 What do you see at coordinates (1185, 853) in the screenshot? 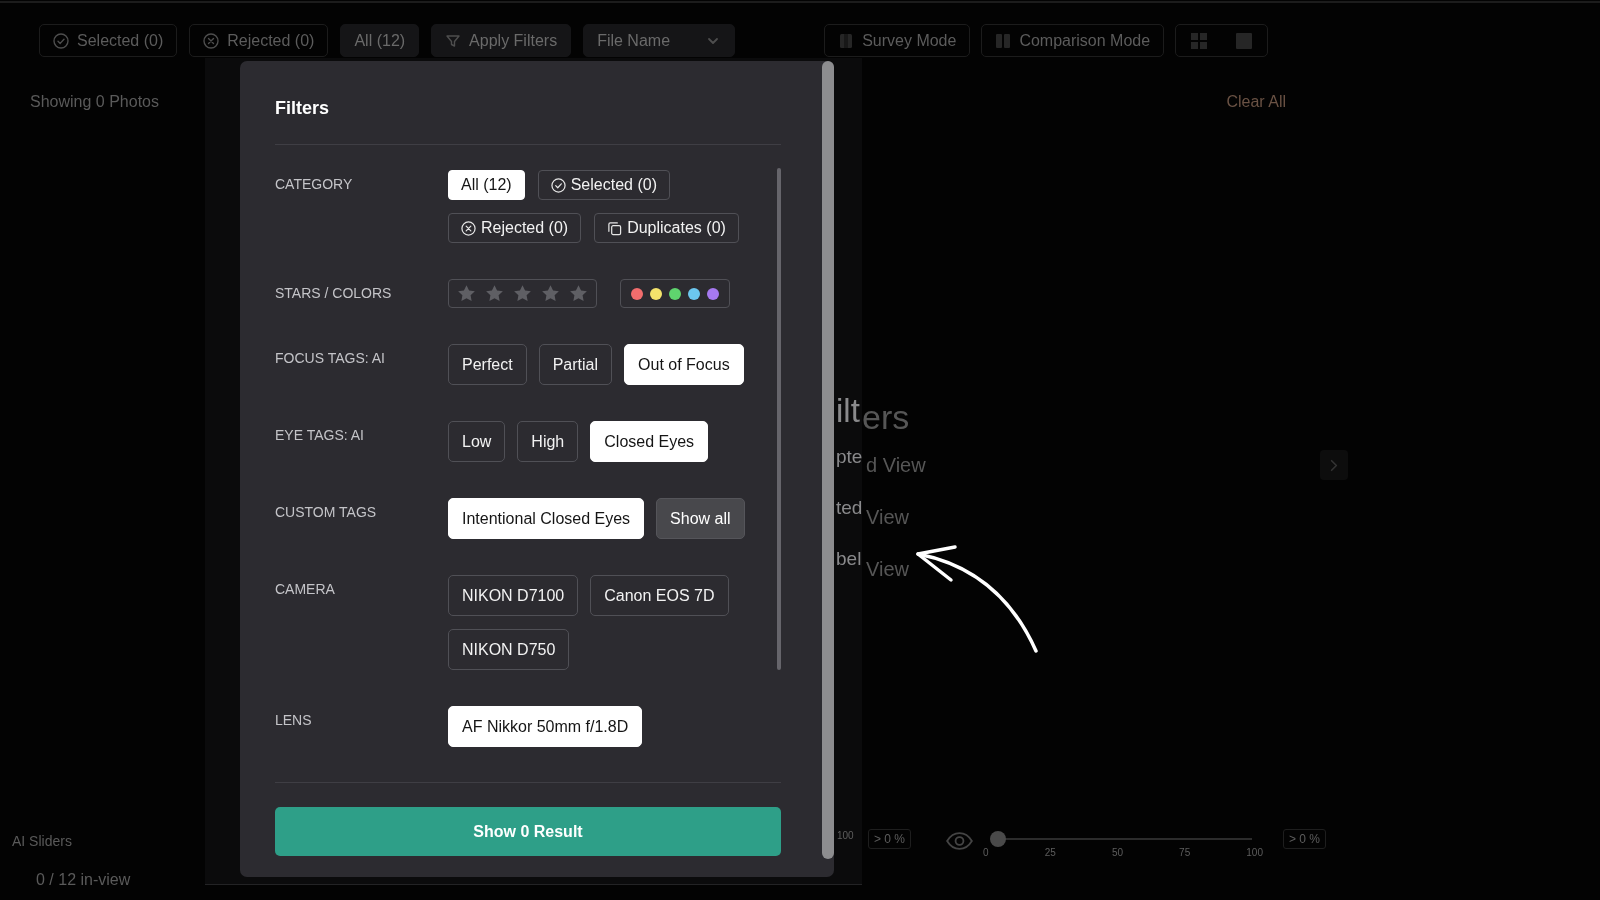
I see `slider-tick-label: 75` at bounding box center [1185, 853].